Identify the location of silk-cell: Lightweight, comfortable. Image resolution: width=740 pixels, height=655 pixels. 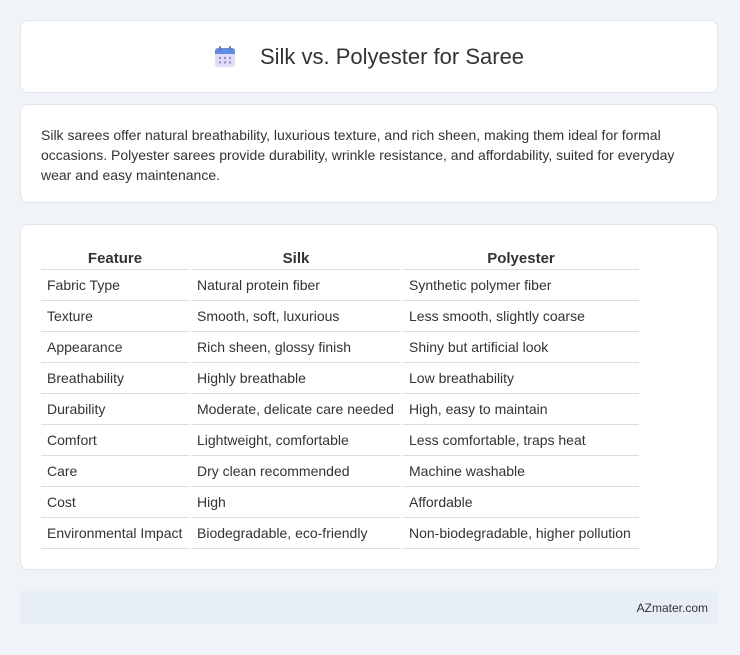
(296, 440).